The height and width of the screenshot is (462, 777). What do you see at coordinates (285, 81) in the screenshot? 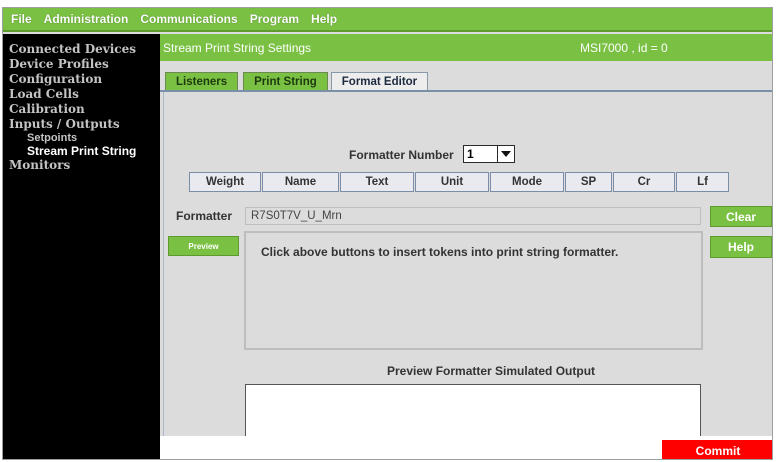
I see `tab-print-string: Print String` at bounding box center [285, 81].